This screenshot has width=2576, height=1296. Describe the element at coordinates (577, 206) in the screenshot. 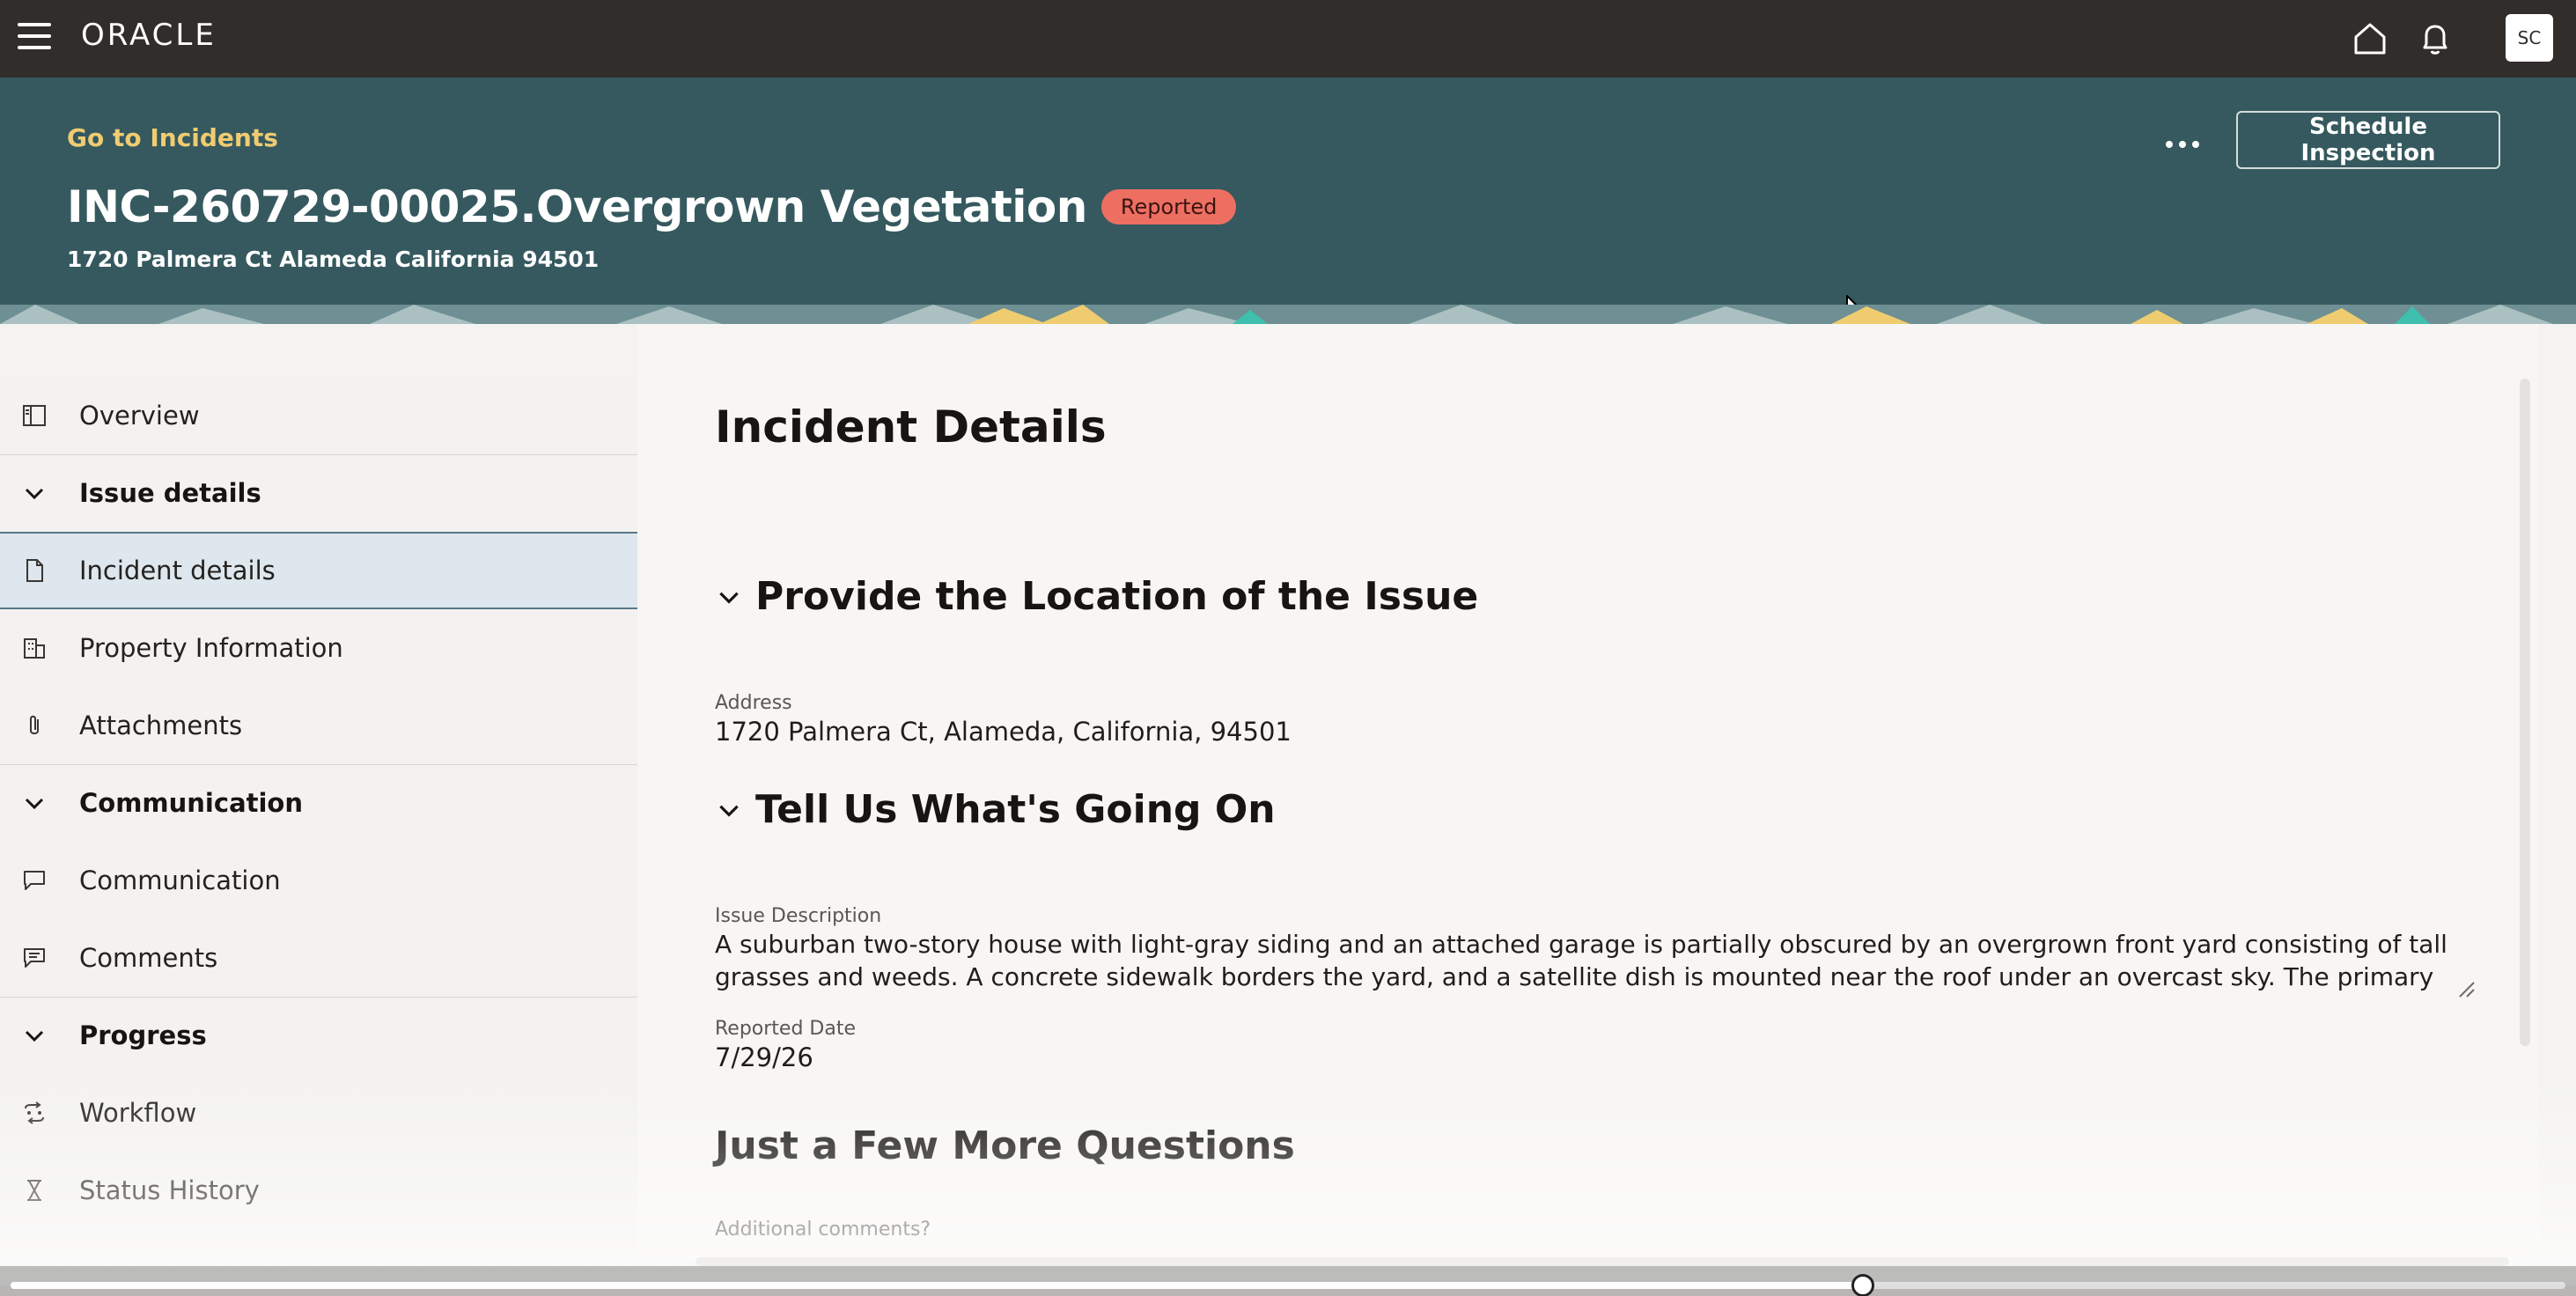

I see `page-title: INC-260729-00025.Overgrown Vegetation` at that location.